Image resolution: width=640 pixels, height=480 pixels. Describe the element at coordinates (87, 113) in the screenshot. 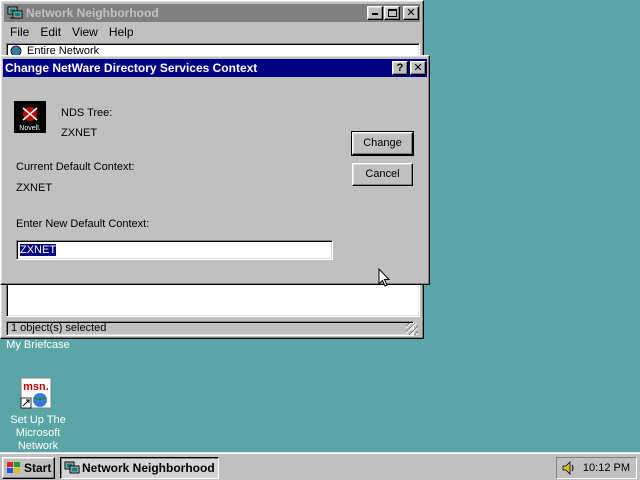

I see `nds-tree-label: NDS Tree:` at that location.